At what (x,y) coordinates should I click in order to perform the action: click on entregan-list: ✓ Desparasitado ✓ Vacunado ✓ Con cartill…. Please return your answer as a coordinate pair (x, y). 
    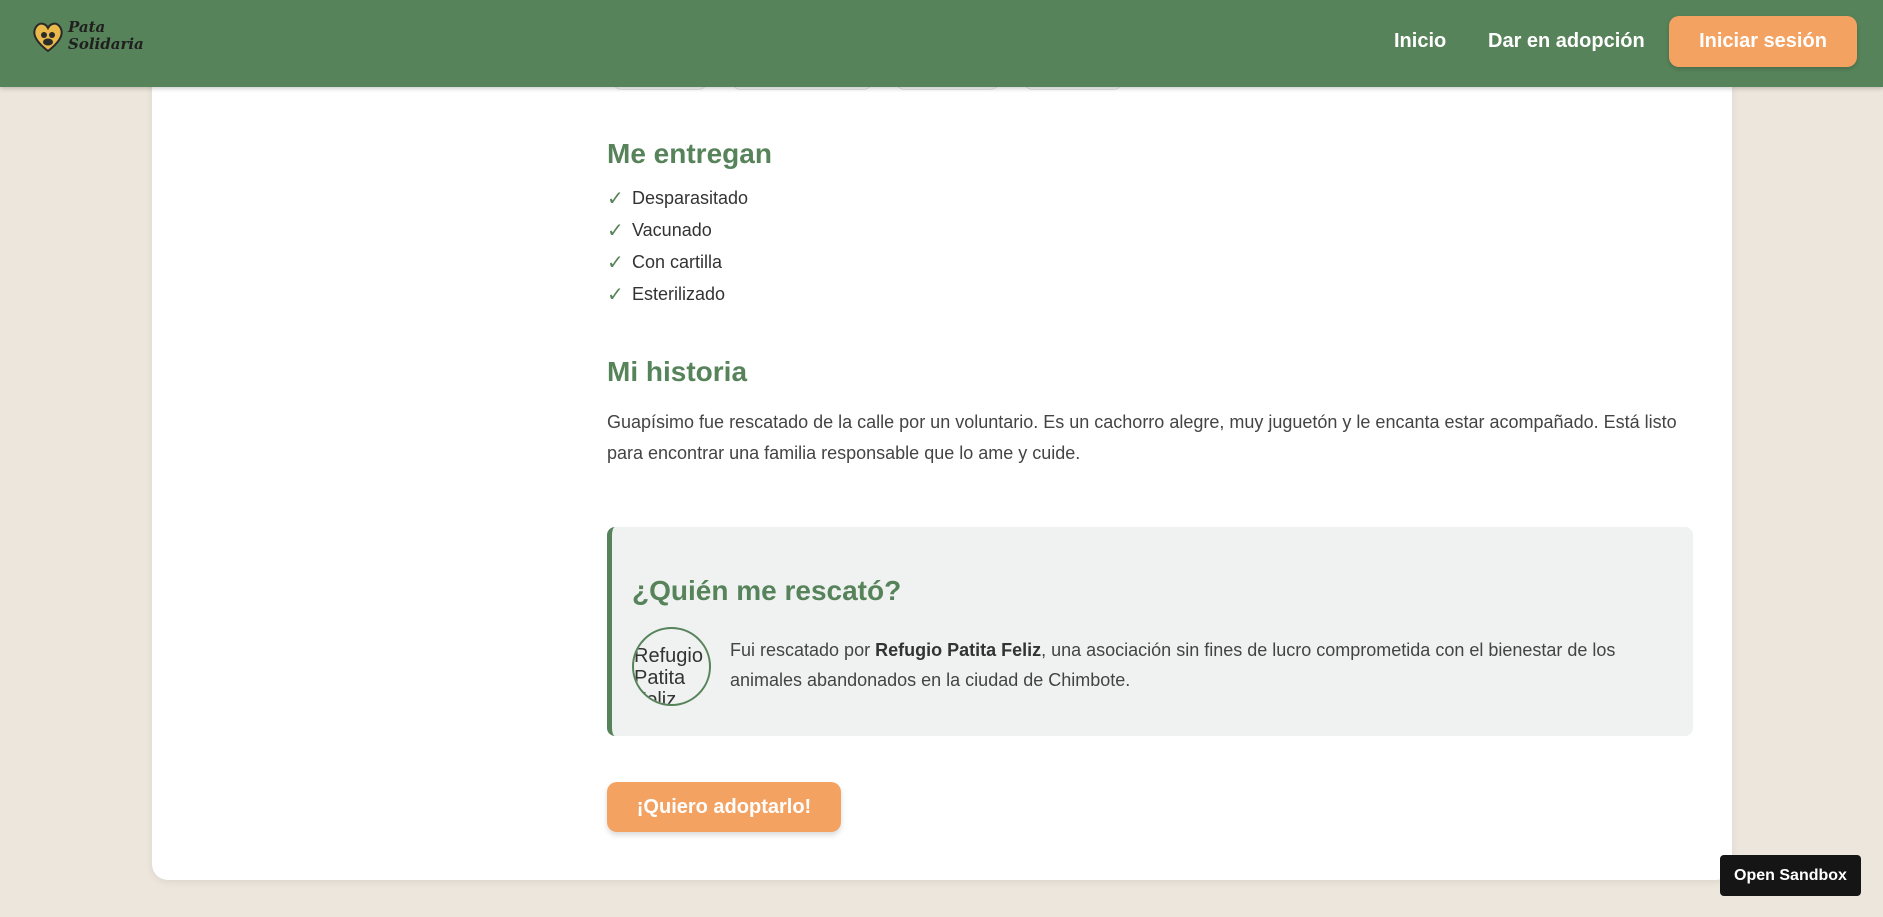
    Looking at the image, I should click on (677, 246).